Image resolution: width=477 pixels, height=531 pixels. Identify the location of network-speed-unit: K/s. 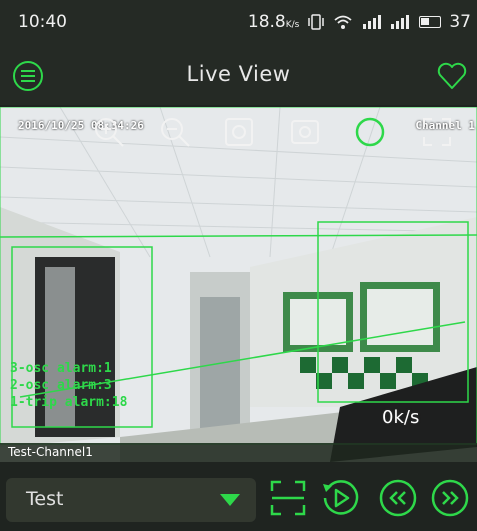
(292, 25).